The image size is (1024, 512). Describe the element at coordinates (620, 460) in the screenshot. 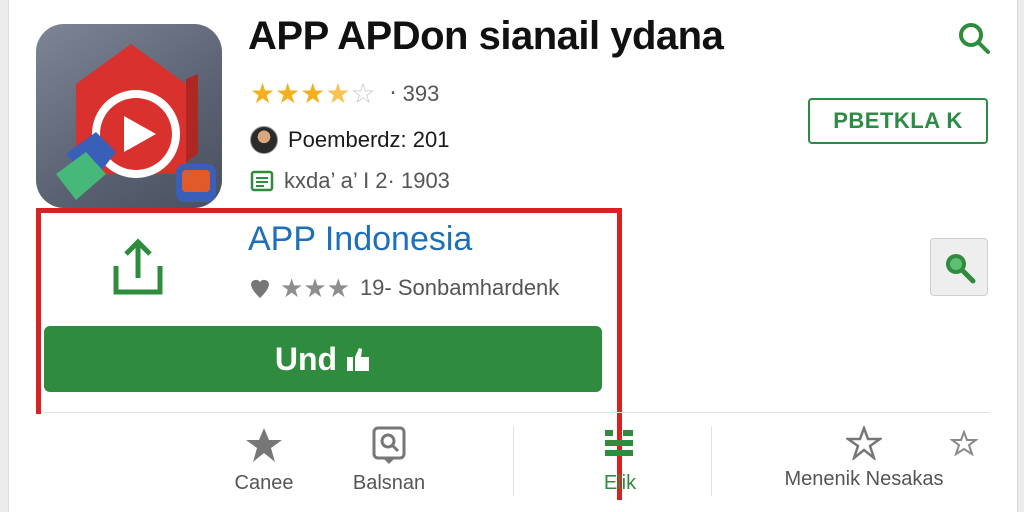

I see `nav-item-elik: Elik` at that location.